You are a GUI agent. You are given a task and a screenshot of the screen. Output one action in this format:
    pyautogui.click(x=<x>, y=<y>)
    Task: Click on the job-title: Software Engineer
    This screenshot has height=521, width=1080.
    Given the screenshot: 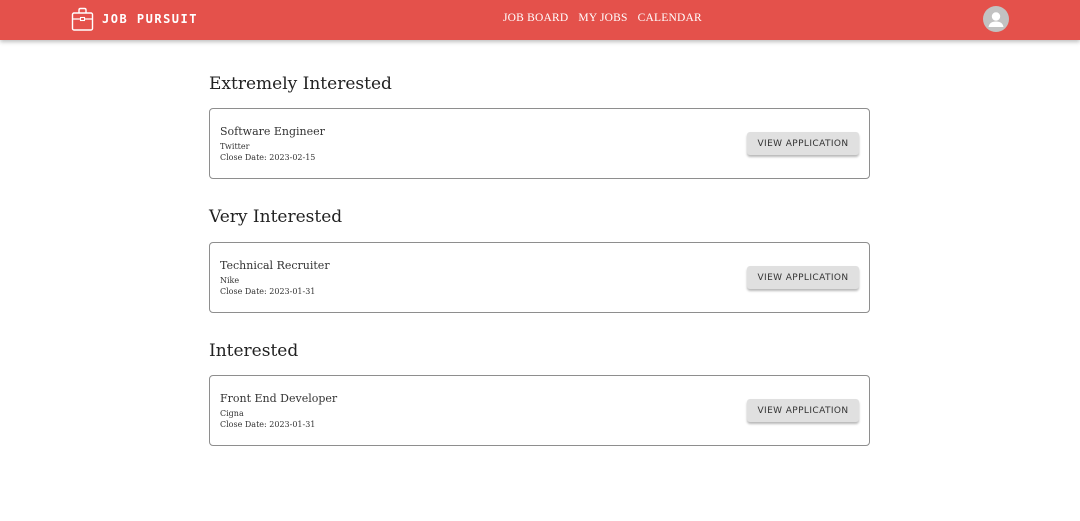 What is the action you would take?
    pyautogui.click(x=272, y=131)
    